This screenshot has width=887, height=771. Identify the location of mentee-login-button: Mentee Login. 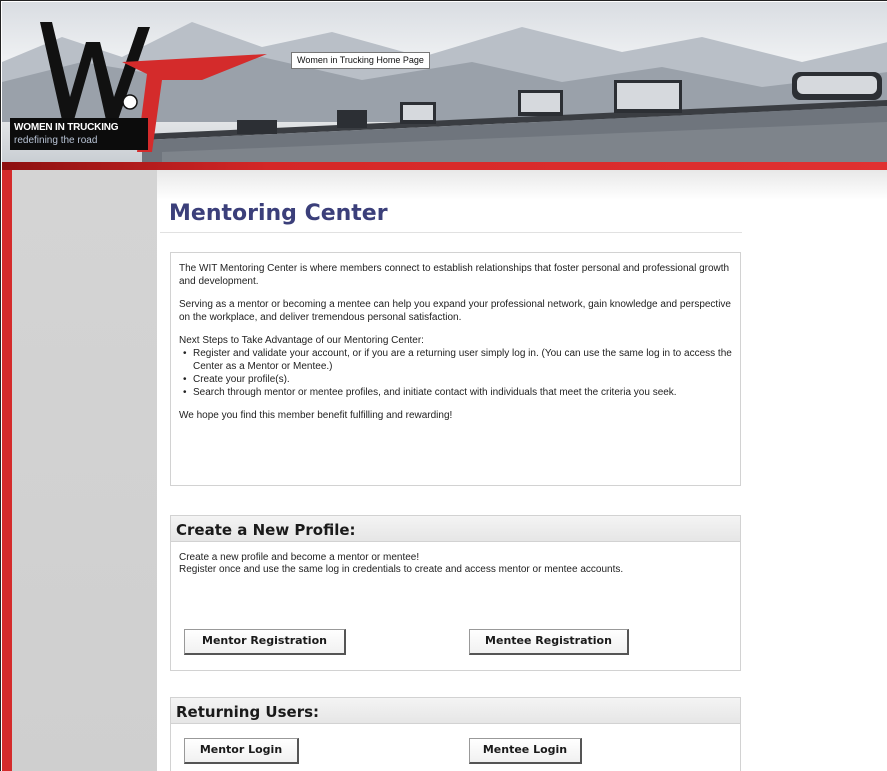
(525, 751).